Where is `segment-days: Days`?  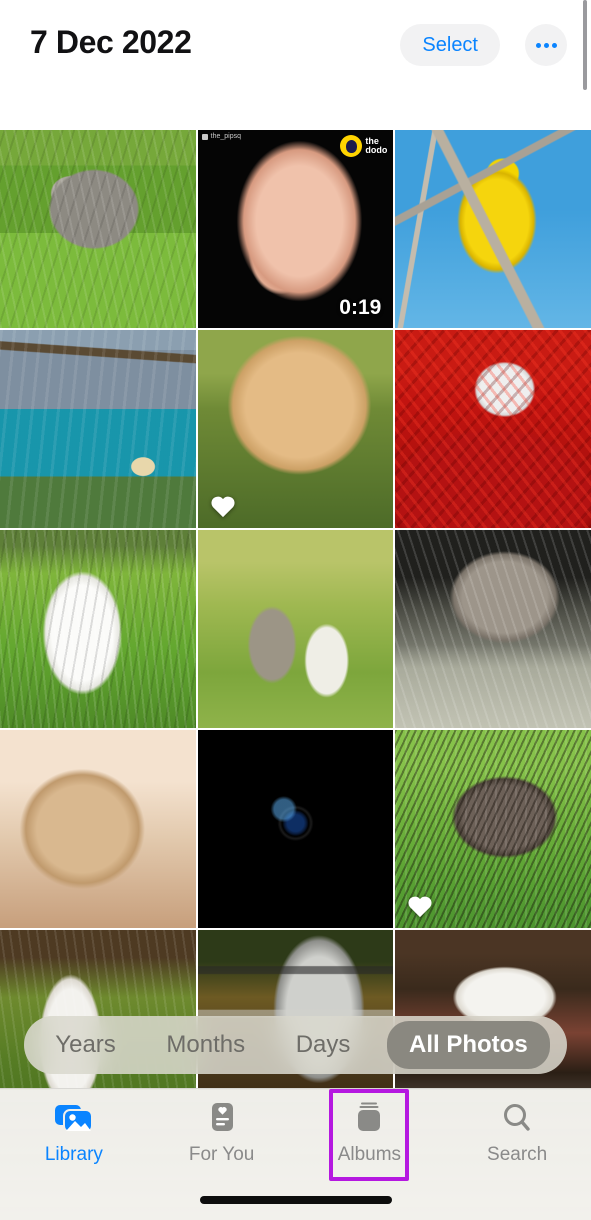 segment-days: Days is located at coordinates (323, 1045).